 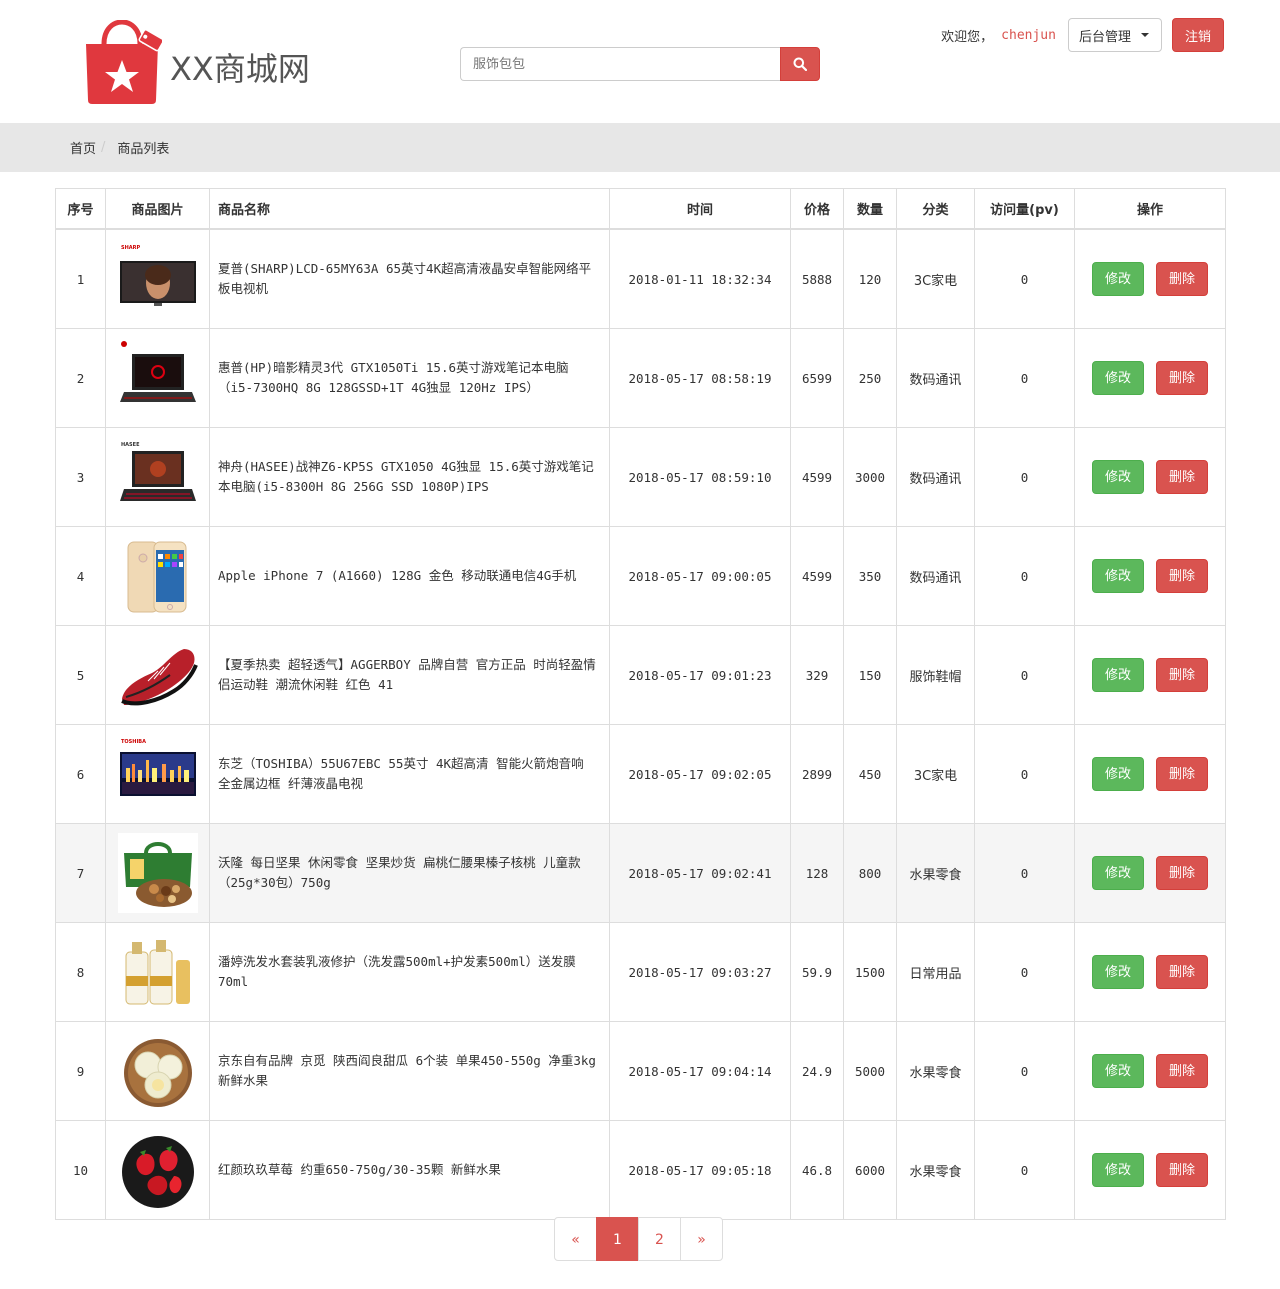 What do you see at coordinates (240, 67) in the screenshot?
I see `site-name: XX商城网` at bounding box center [240, 67].